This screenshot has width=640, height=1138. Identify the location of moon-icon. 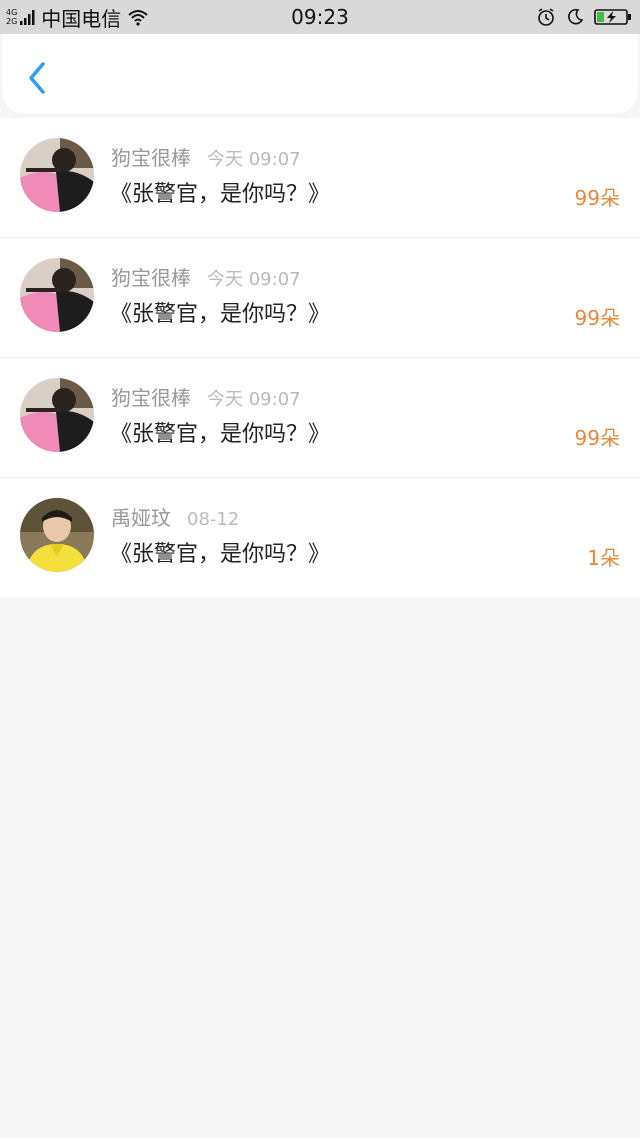
(576, 16).